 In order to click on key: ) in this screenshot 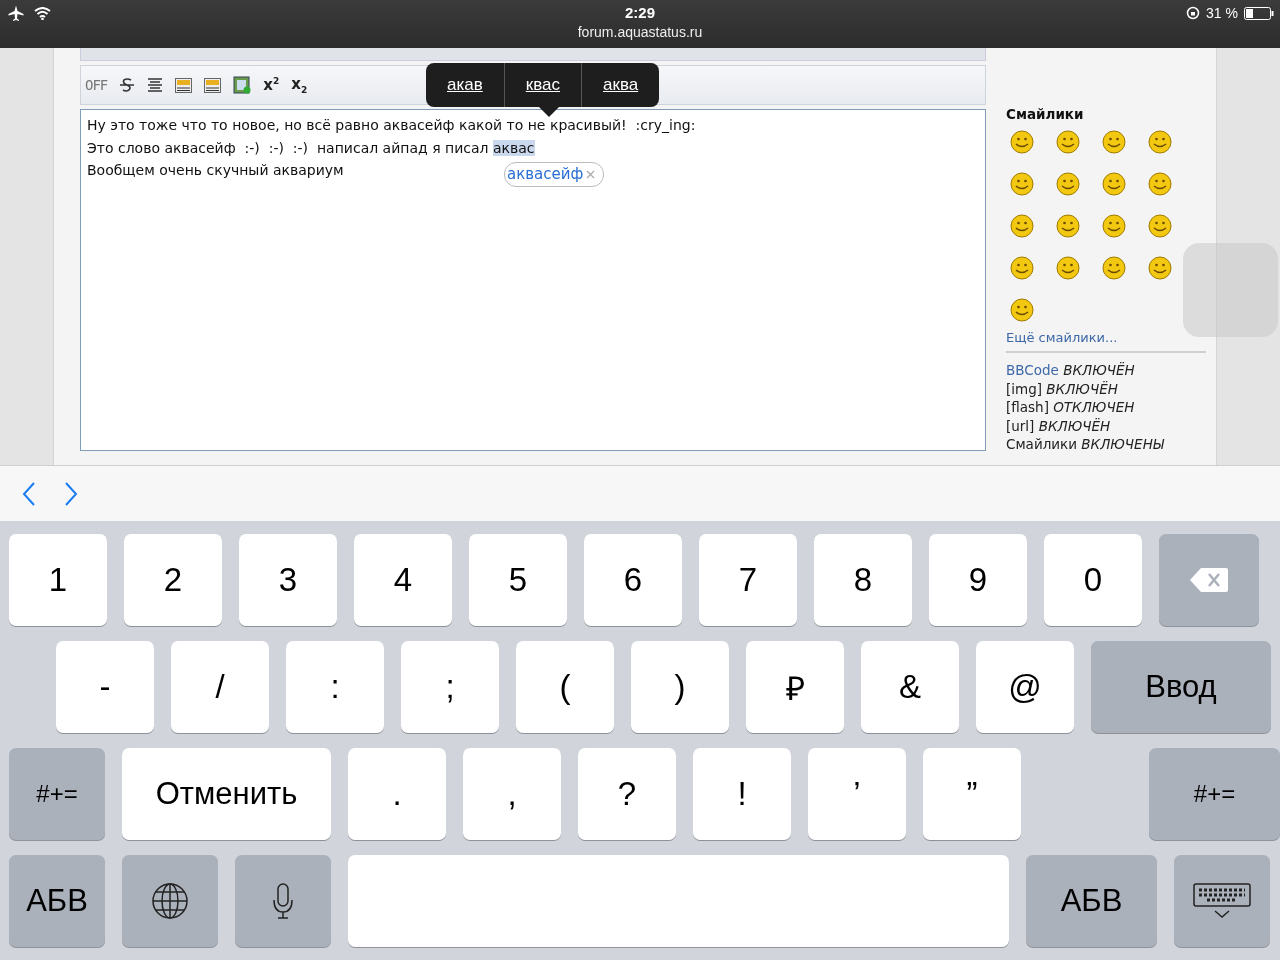, I will do `click(680, 687)`.